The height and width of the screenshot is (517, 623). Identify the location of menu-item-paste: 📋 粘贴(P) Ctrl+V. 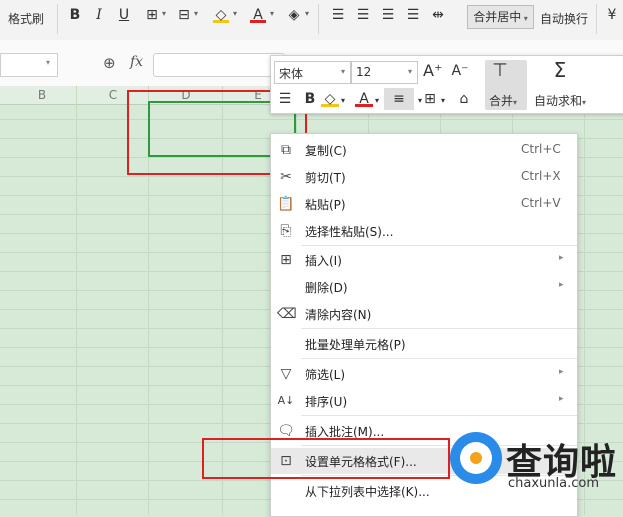
(424, 204).